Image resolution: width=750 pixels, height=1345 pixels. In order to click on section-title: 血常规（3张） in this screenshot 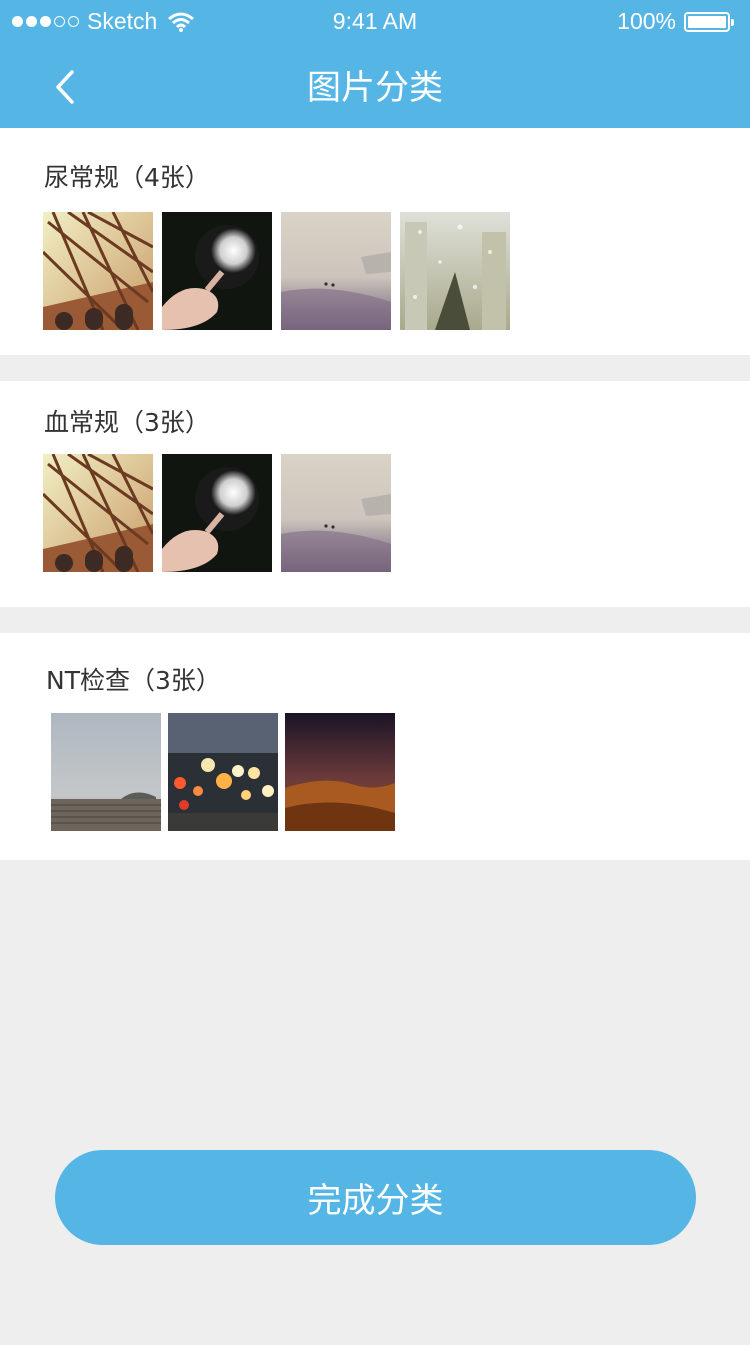, I will do `click(127, 422)`.